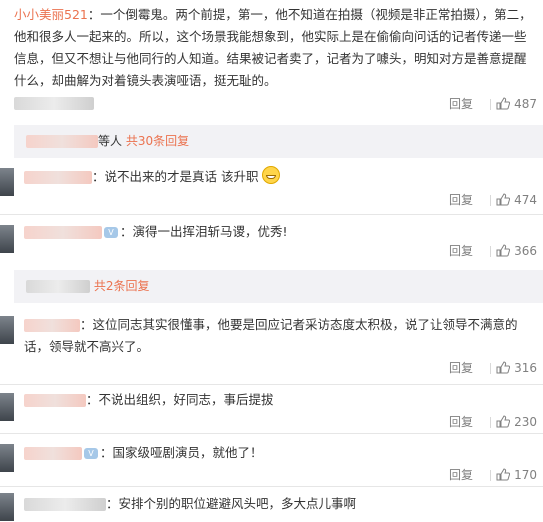 This screenshot has width=543, height=522. I want to click on like-button: 170, so click(516, 475).